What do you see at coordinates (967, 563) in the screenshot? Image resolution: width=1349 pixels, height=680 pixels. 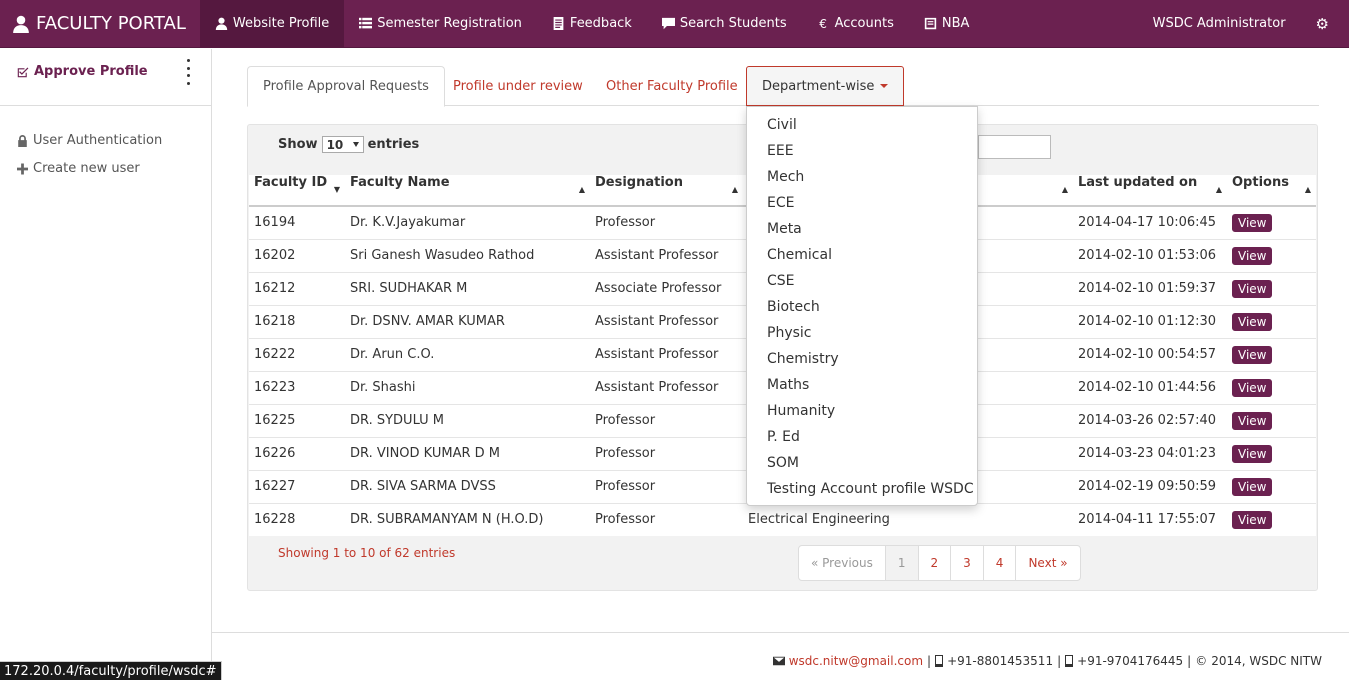 I see `pagination-page-3: 3` at bounding box center [967, 563].